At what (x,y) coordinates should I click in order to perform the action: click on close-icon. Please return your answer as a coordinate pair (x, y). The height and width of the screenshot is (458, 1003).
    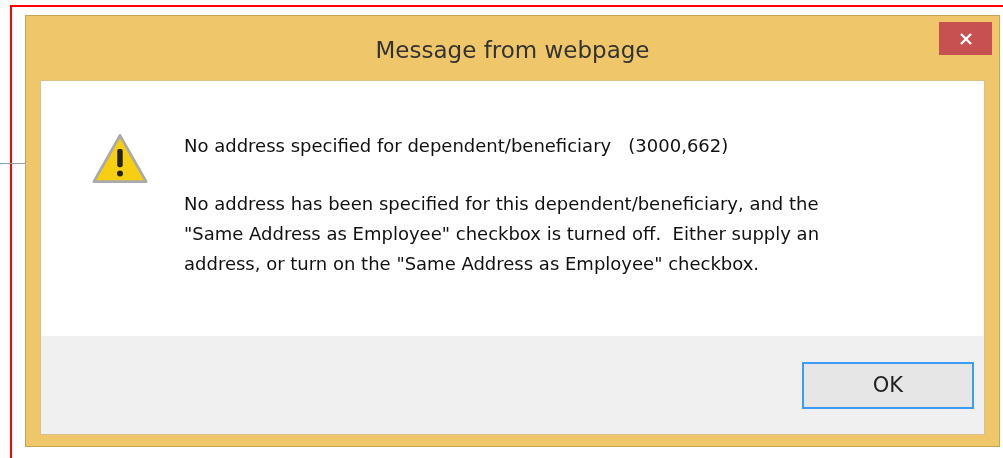
    Looking at the image, I should click on (965, 38).